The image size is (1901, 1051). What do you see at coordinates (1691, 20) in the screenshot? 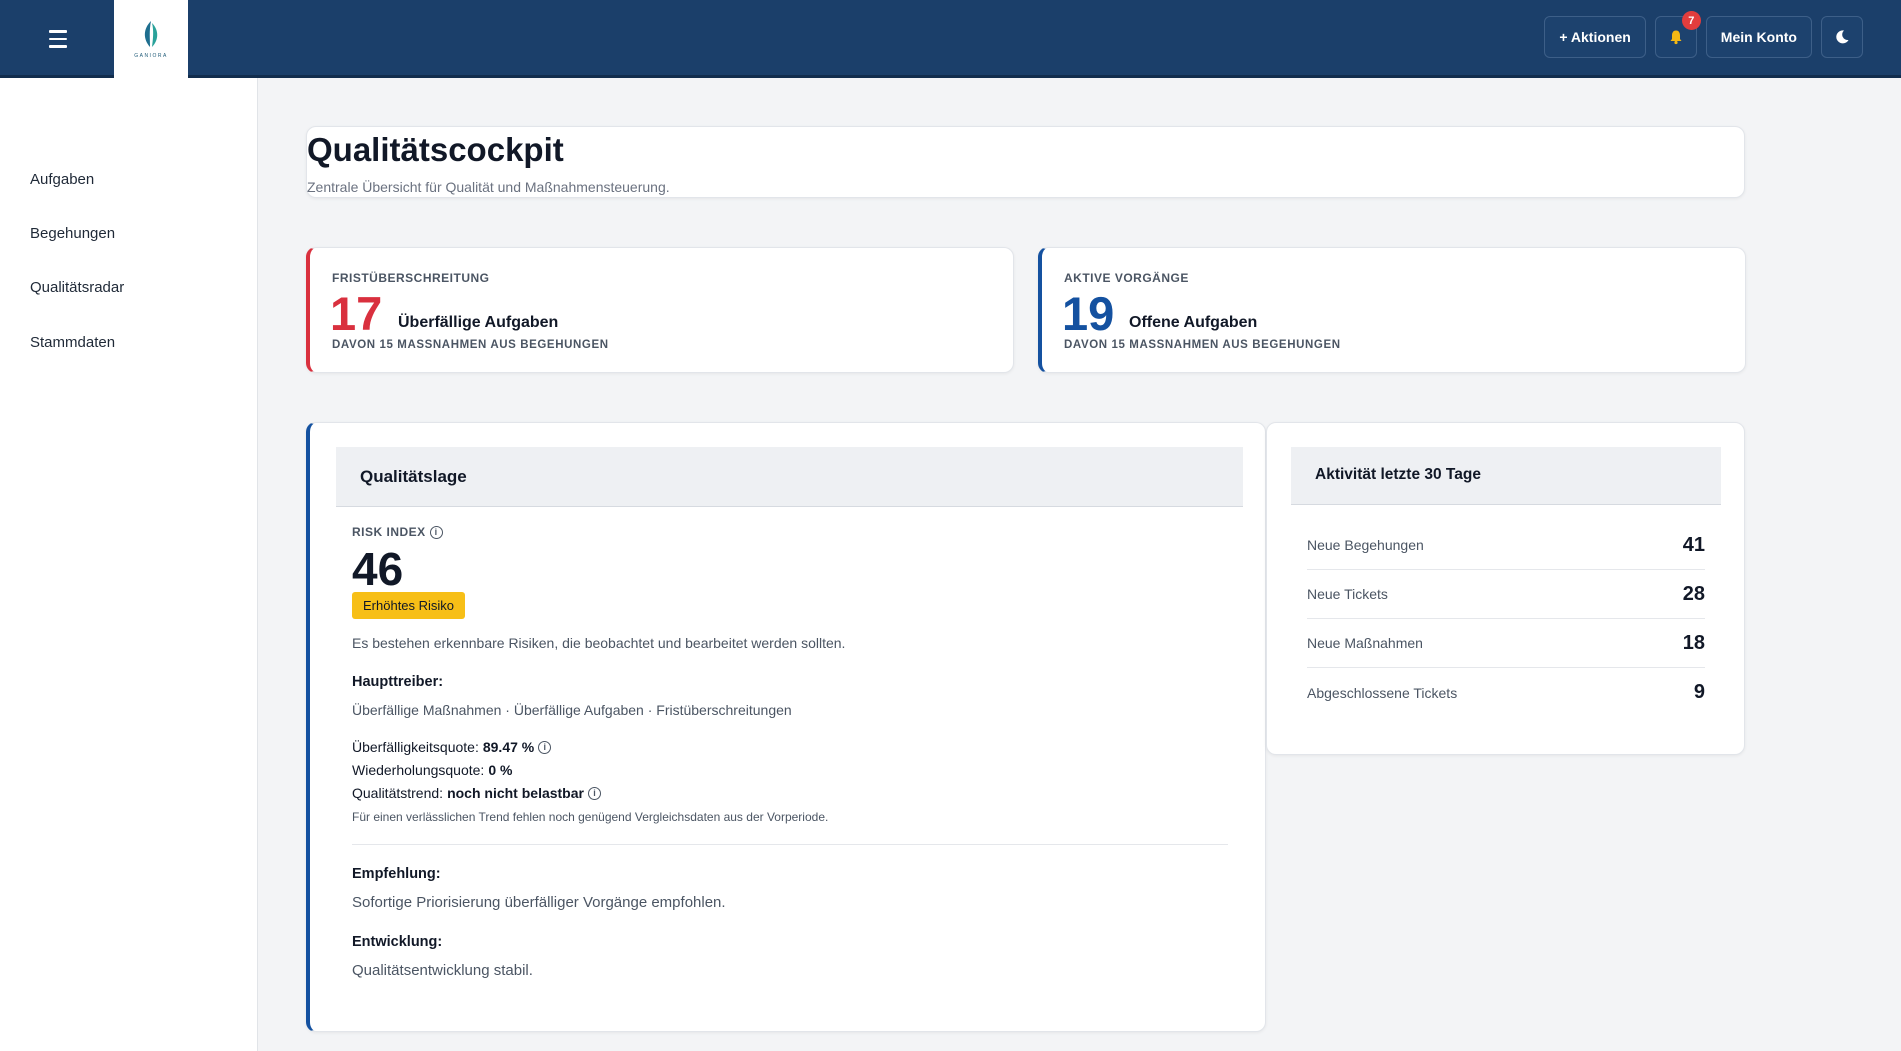
I see `notification-count-badge: 7` at bounding box center [1691, 20].